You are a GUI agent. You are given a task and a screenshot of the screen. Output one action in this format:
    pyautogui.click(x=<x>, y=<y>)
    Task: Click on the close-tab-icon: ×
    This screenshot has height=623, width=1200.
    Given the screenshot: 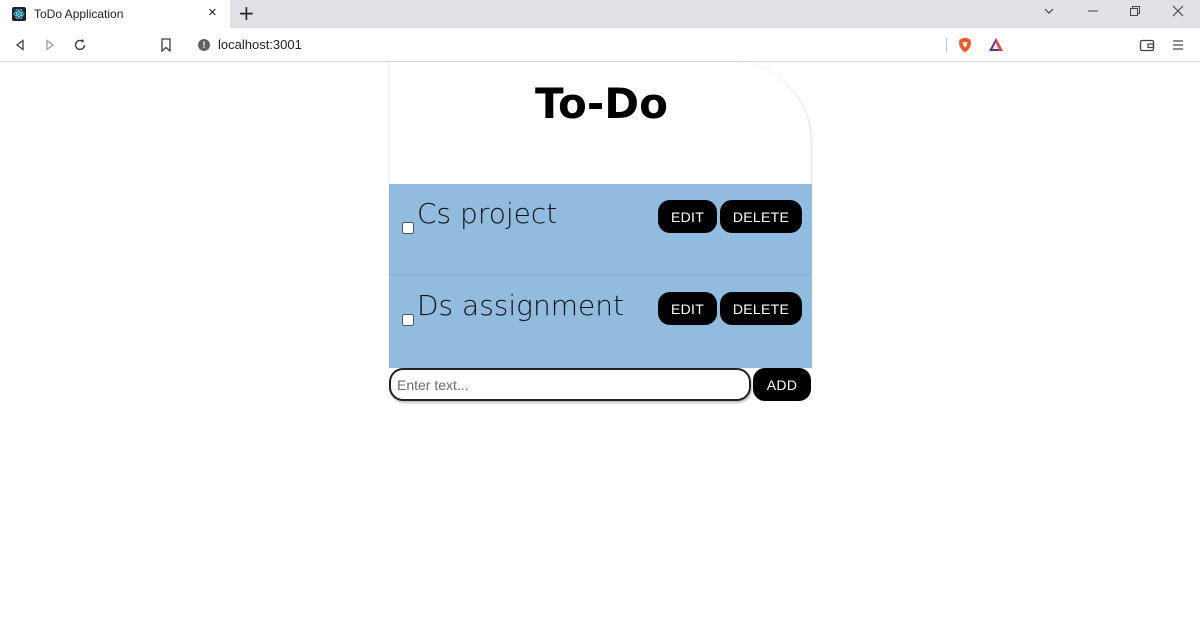 What is the action you would take?
    pyautogui.click(x=212, y=13)
    